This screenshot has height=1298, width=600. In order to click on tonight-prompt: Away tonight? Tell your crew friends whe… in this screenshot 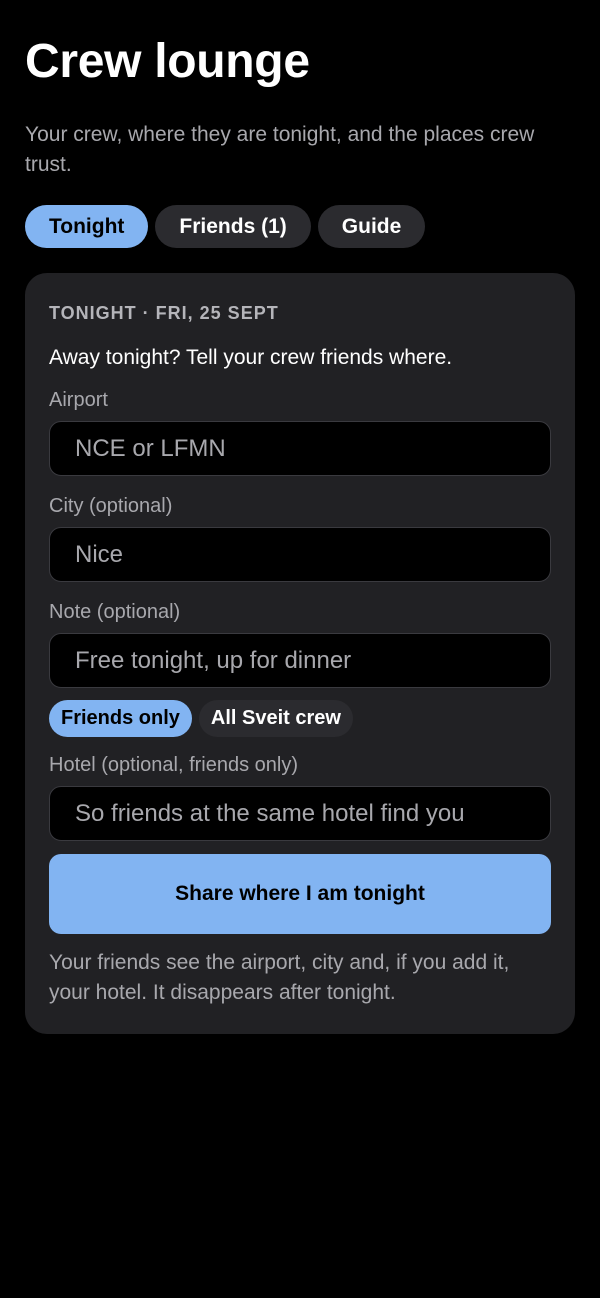, I will do `click(251, 357)`.